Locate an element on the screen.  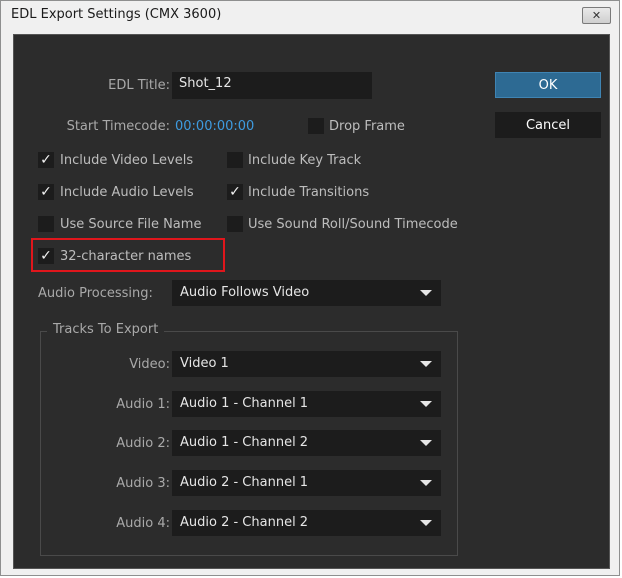
include-transitions-label: Include Transitions is located at coordinates (309, 192).